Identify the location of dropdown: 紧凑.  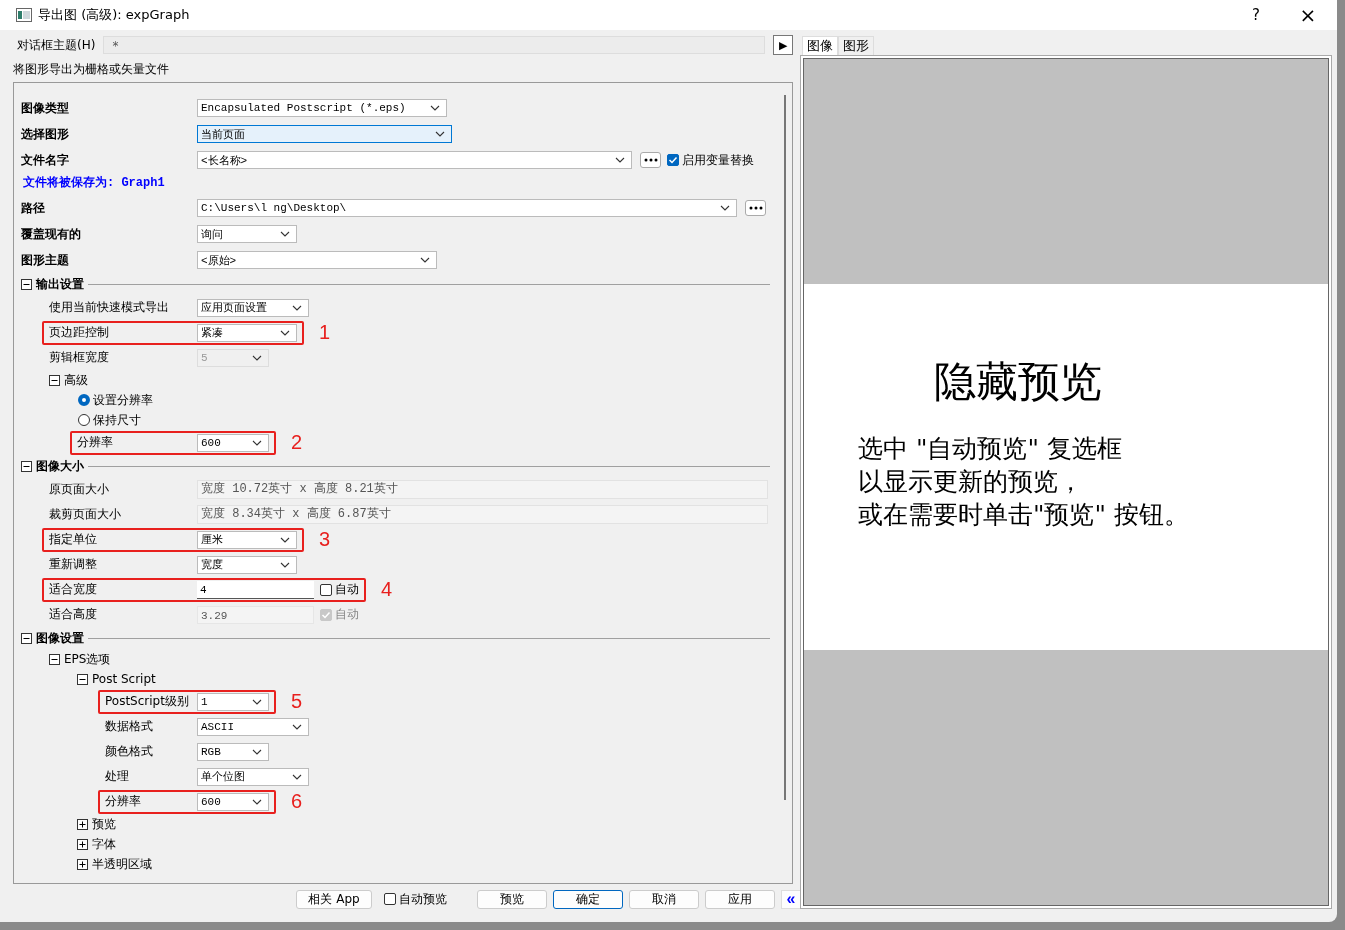
(247, 332).